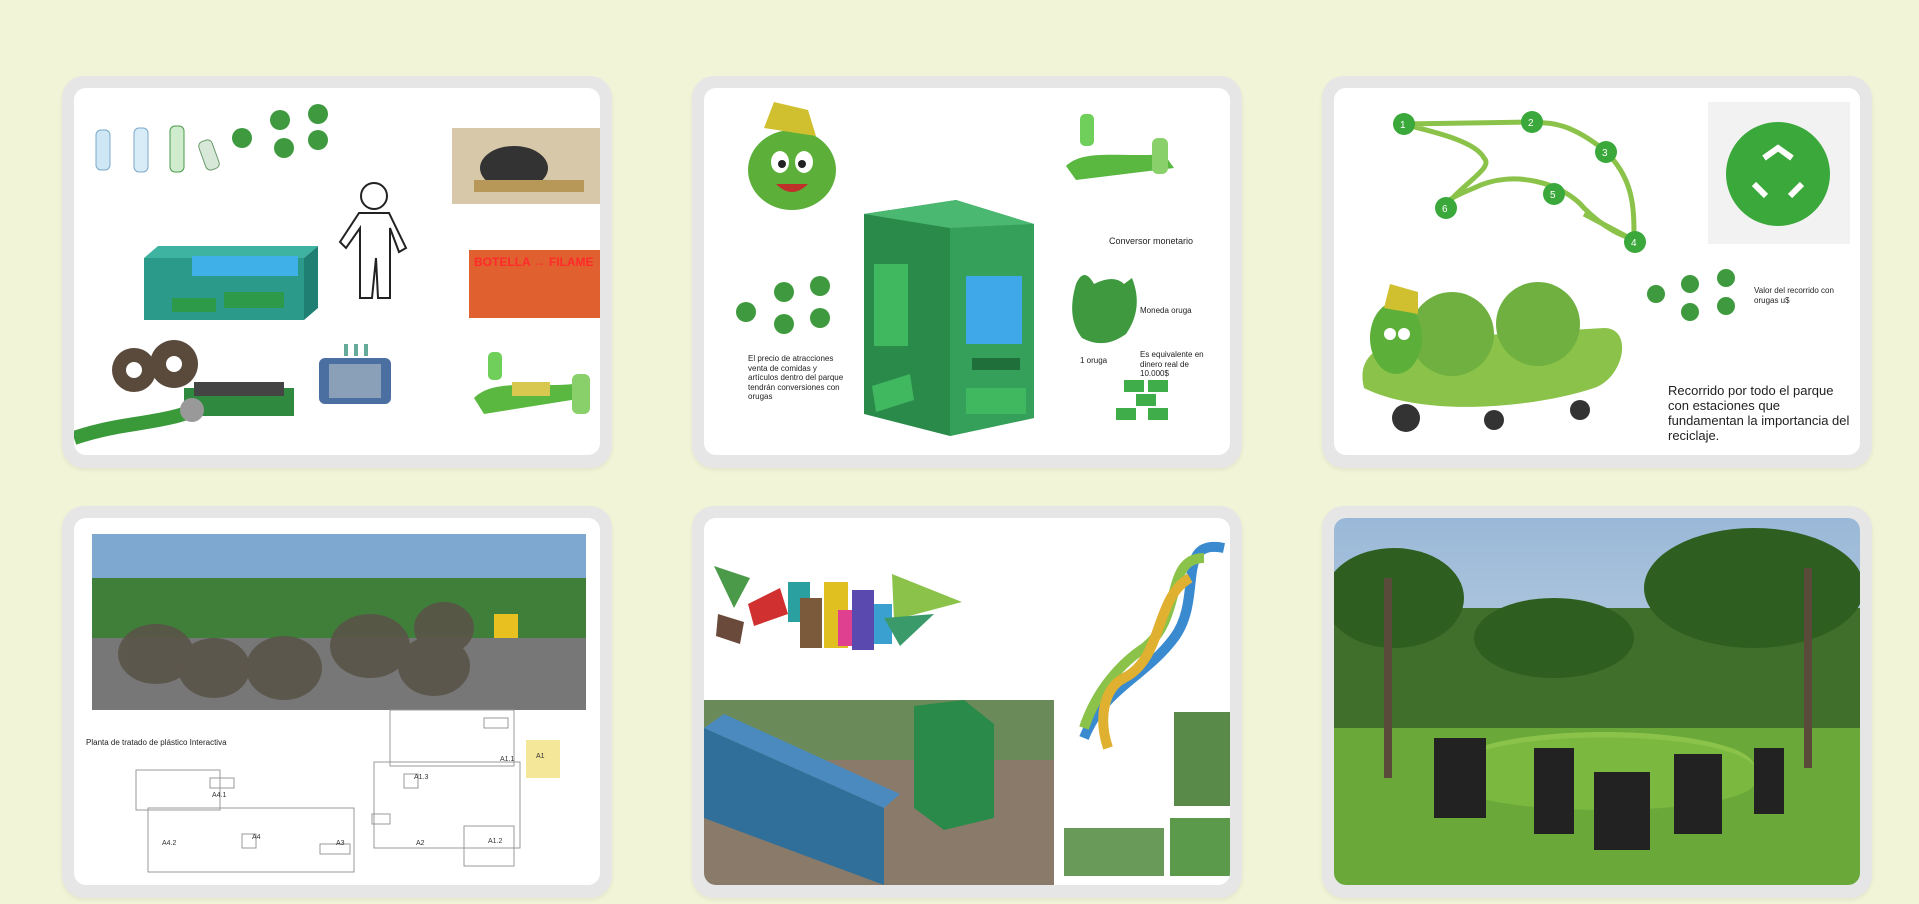 The width and height of the screenshot is (1919, 904). What do you see at coordinates (1172, 364) in the screenshot?
I see `equivalent-label: Es equivalente en dinero real de 10.000$` at bounding box center [1172, 364].